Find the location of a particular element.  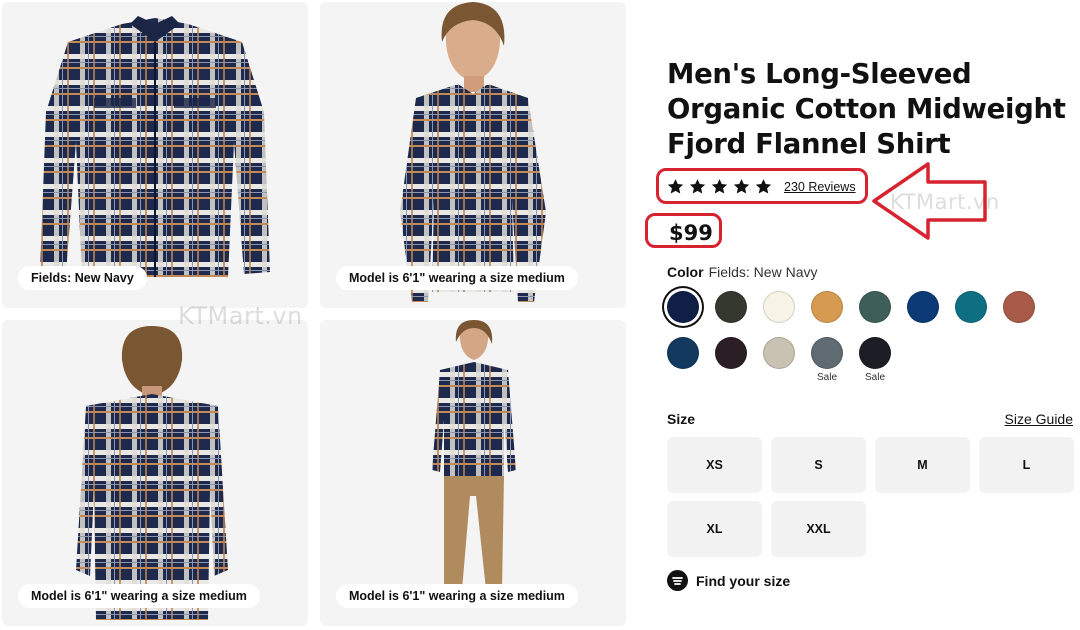

model-full-illustration is located at coordinates (474, 458).